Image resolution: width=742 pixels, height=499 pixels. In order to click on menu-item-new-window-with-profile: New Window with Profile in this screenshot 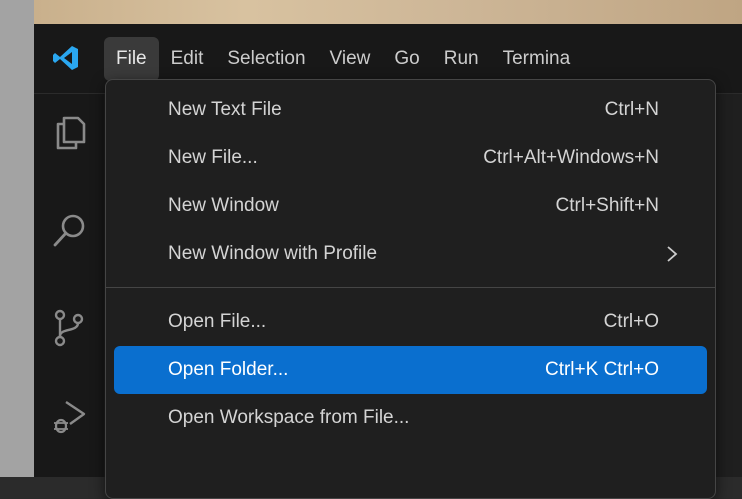, I will do `click(410, 254)`.